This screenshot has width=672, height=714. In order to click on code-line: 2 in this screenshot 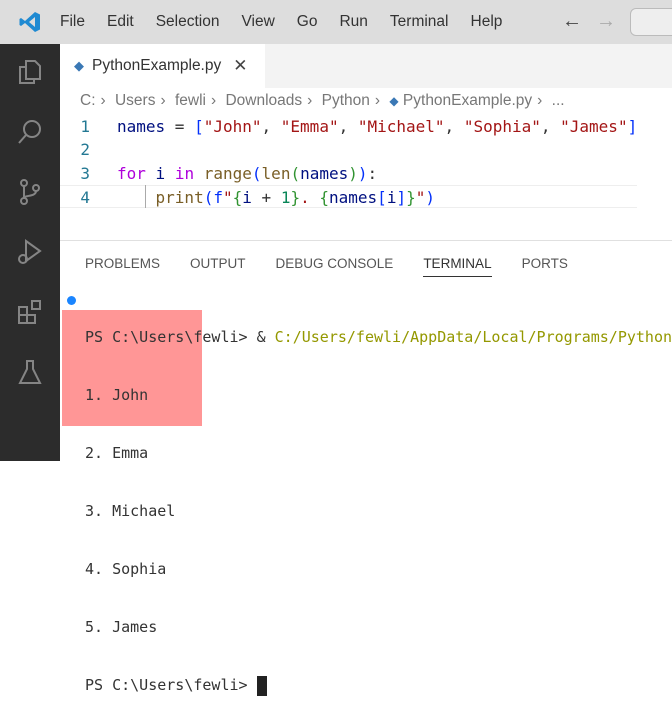, I will do `click(85, 150)`.